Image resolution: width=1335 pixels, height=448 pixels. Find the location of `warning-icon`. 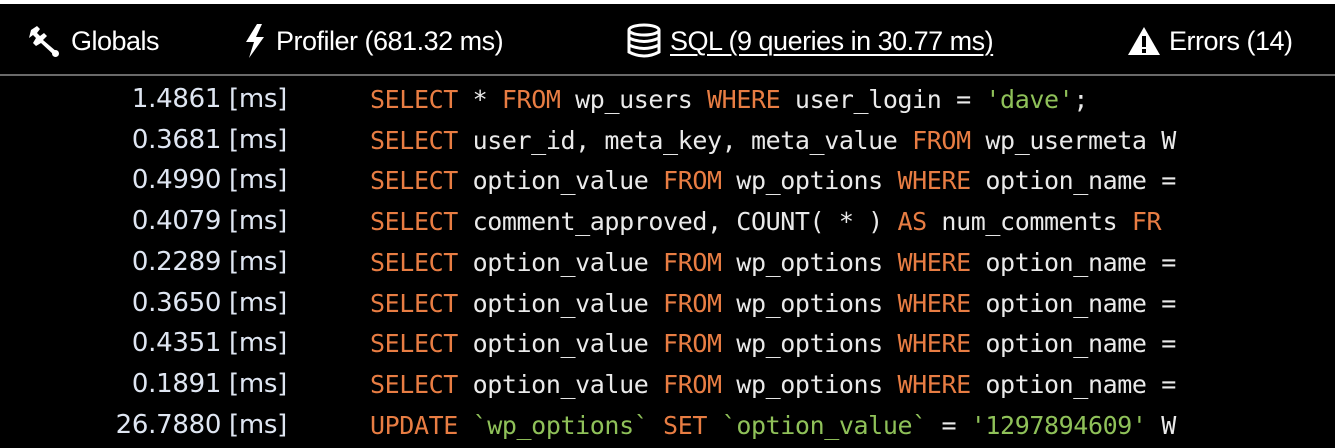

warning-icon is located at coordinates (1144, 41).